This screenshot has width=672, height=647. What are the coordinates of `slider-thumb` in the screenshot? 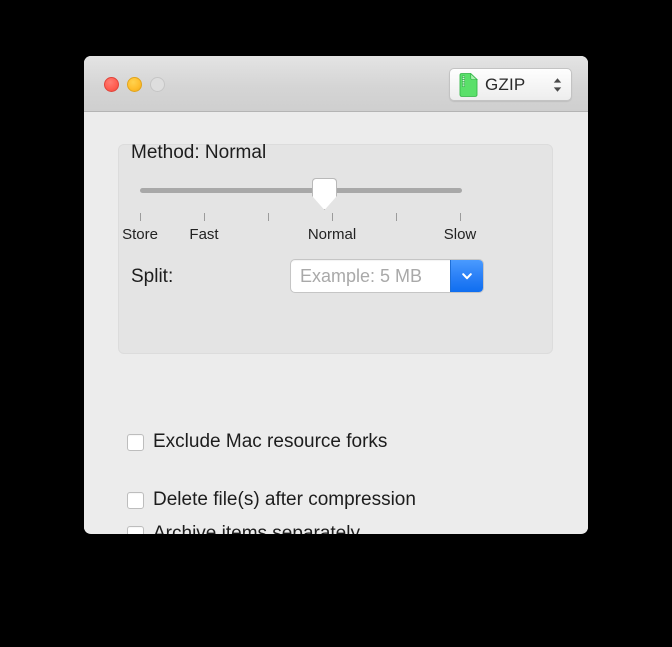 It's located at (324, 194).